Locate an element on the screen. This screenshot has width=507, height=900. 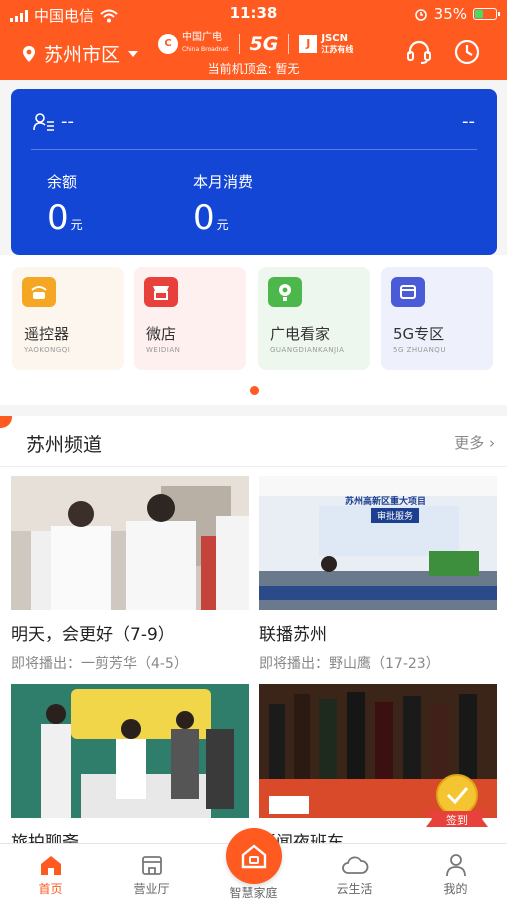
thumb-banner: 苏州高新区重大项目 is located at coordinates (386, 502).